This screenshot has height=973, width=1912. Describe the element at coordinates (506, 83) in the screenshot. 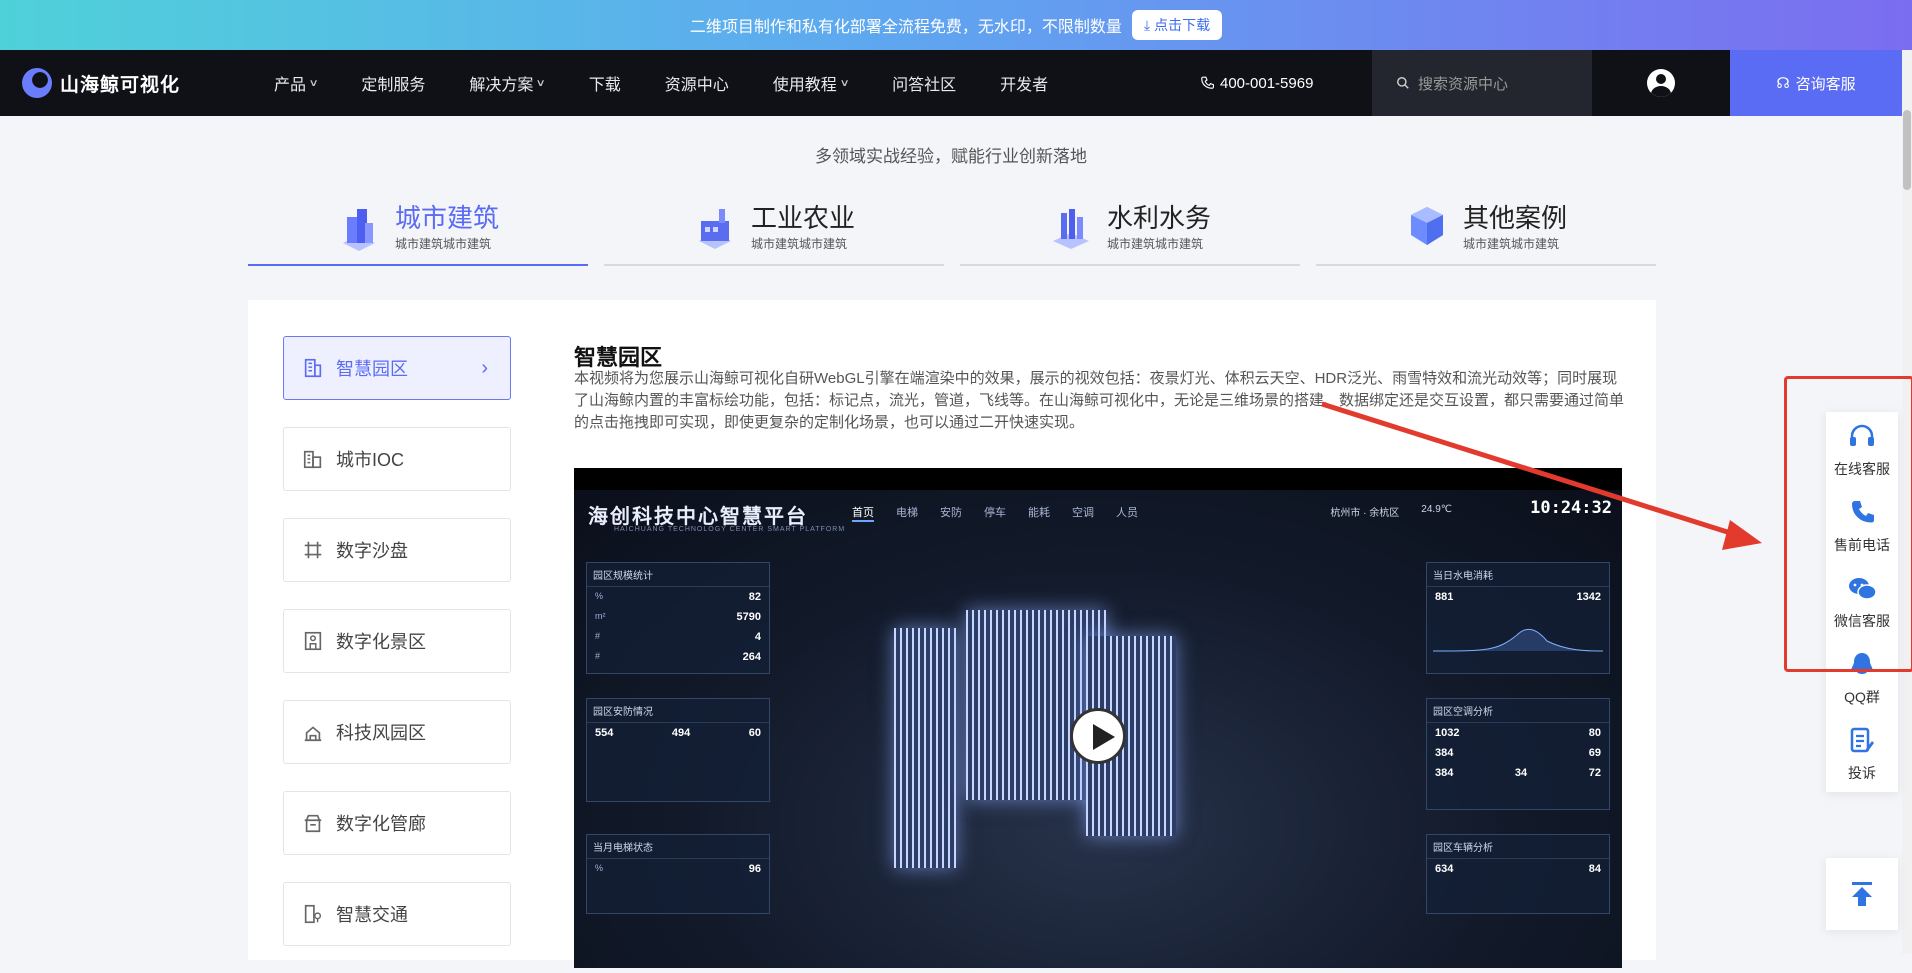

I see `nav-item-solutions: 解决方案 ∨` at that location.